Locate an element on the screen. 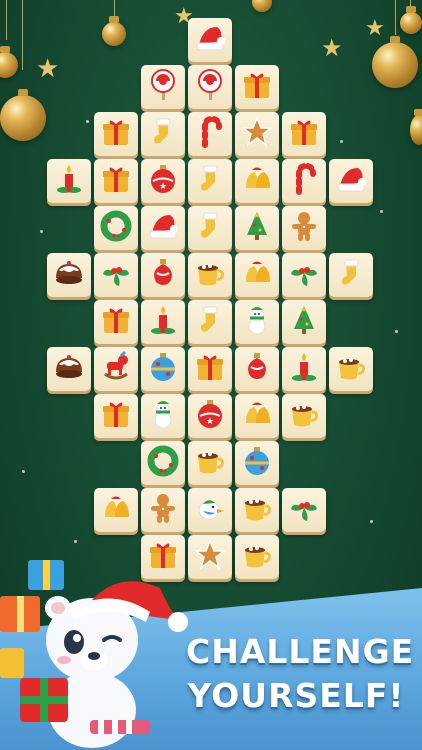 This screenshot has width=422, height=750. tile-bird is located at coordinates (209, 510).